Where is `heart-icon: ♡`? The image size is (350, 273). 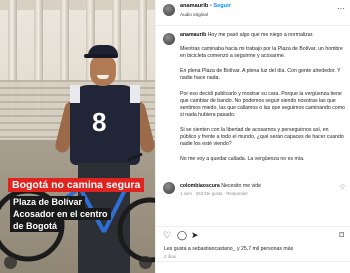
heart-icon: ♡ is located at coordinates (167, 235).